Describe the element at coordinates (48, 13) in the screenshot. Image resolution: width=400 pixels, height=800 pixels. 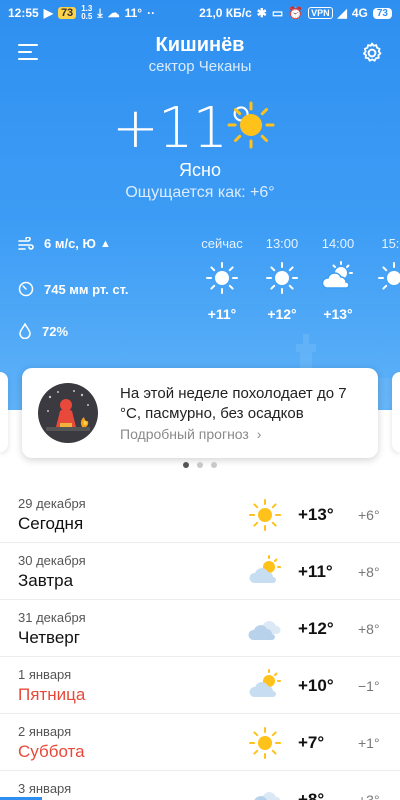
I see `play-icon: ▶` at that location.